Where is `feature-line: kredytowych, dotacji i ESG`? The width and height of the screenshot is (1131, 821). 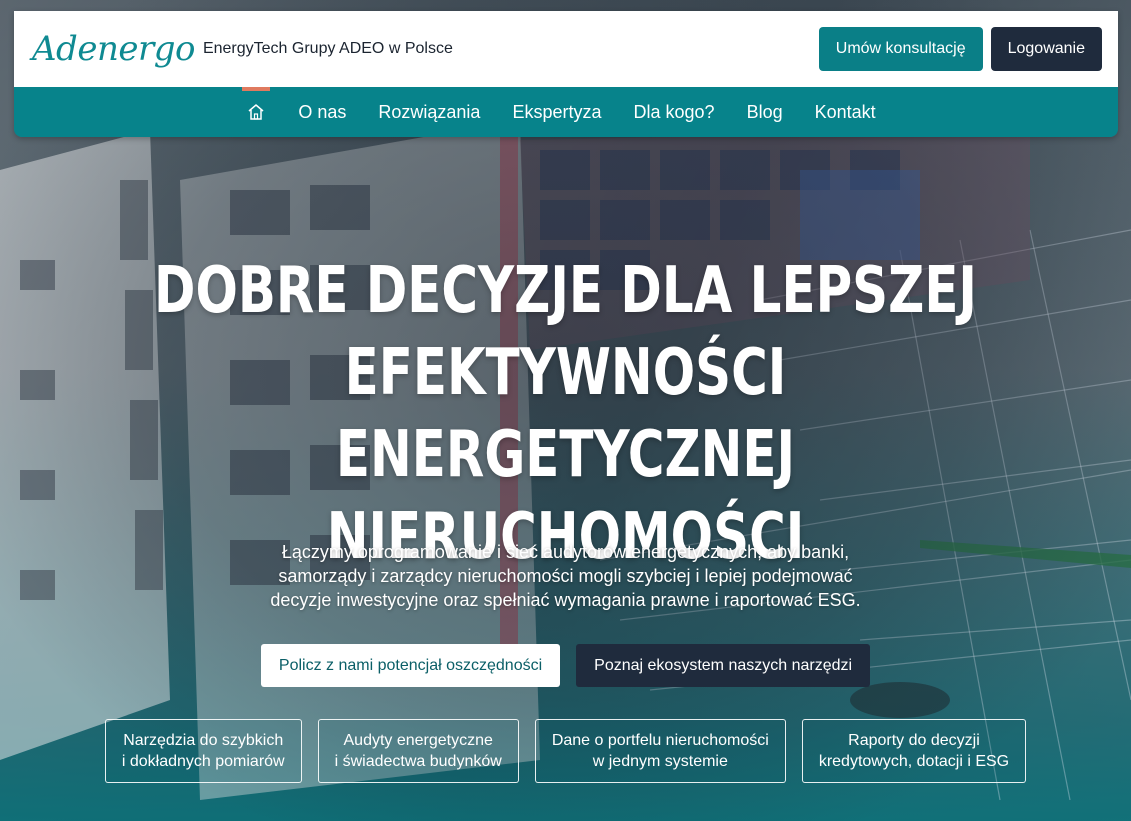 feature-line: kredytowych, dotacji i ESG is located at coordinates (914, 761).